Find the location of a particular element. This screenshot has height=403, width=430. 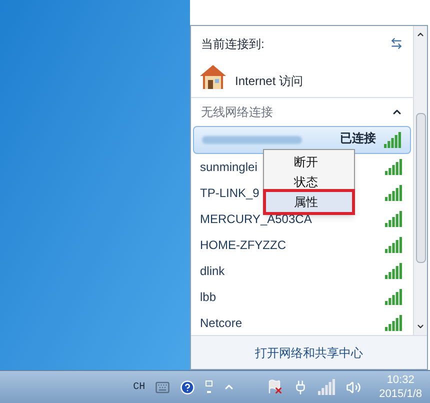

flag-error-icon is located at coordinates (275, 387).